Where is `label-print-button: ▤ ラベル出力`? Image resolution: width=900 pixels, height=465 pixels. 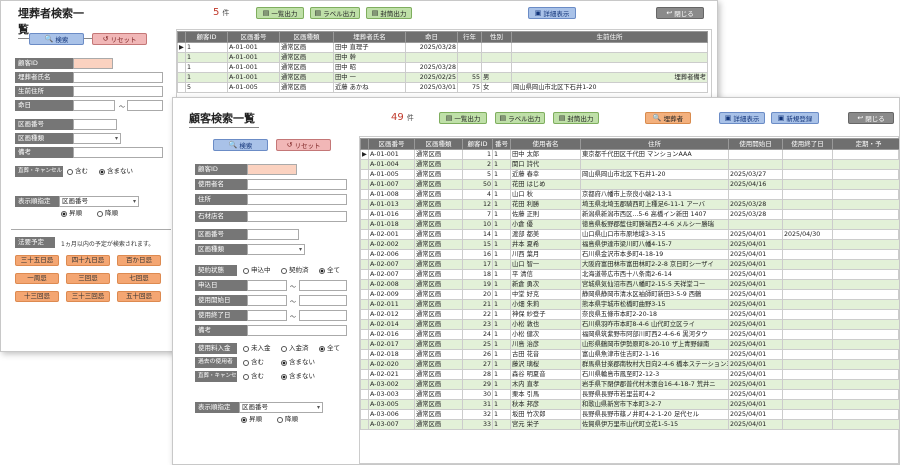
label-print-button: ▤ ラベル出力 is located at coordinates (520, 118).